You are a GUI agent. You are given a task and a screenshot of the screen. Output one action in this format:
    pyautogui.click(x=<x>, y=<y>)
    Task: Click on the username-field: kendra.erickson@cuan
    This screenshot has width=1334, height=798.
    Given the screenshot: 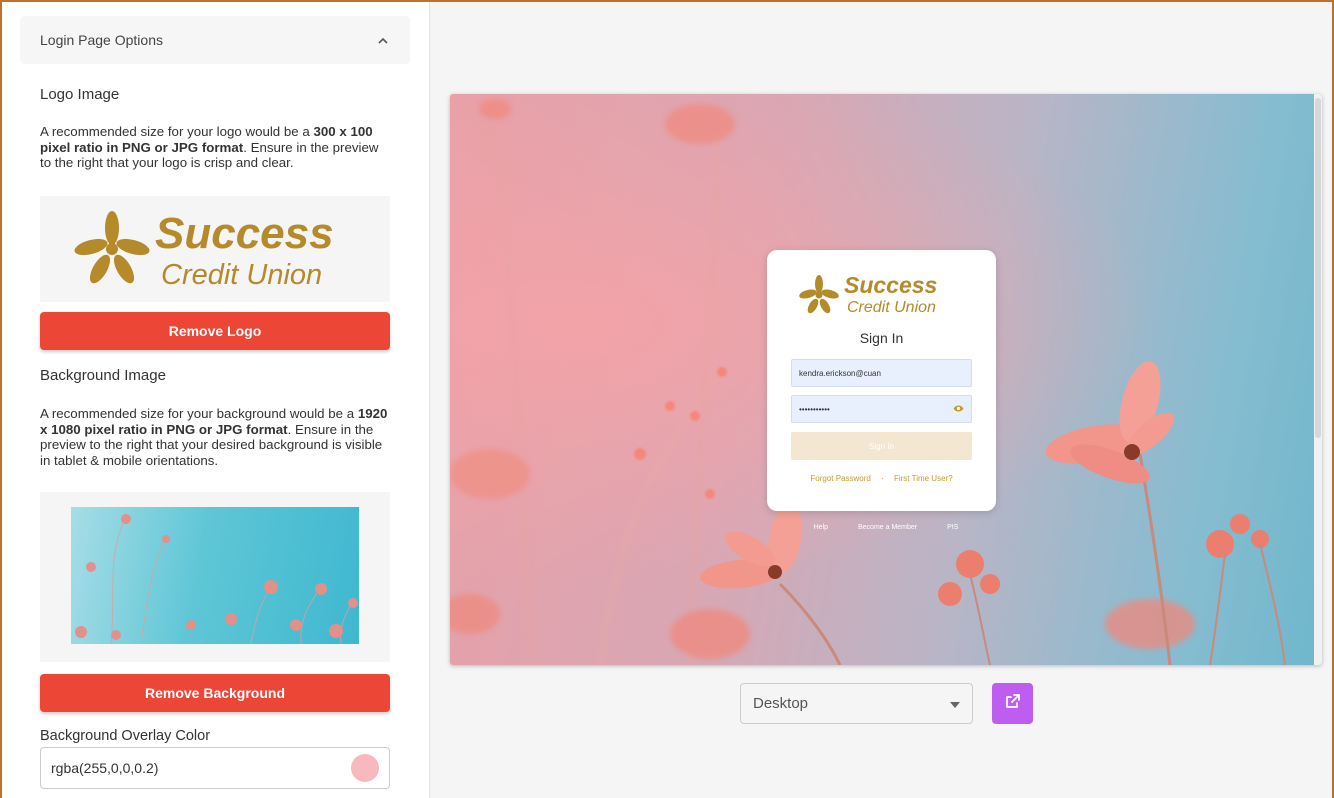 What is the action you would take?
    pyautogui.click(x=881, y=373)
    